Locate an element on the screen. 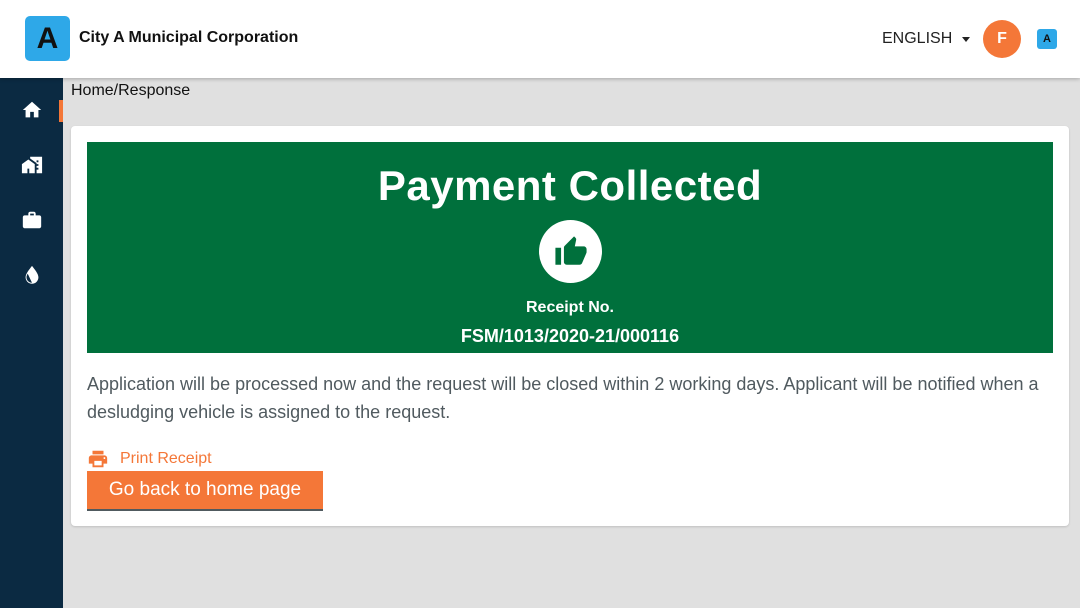 Image resolution: width=1080 pixels, height=608 pixels. printer-icon is located at coordinates (98, 459).